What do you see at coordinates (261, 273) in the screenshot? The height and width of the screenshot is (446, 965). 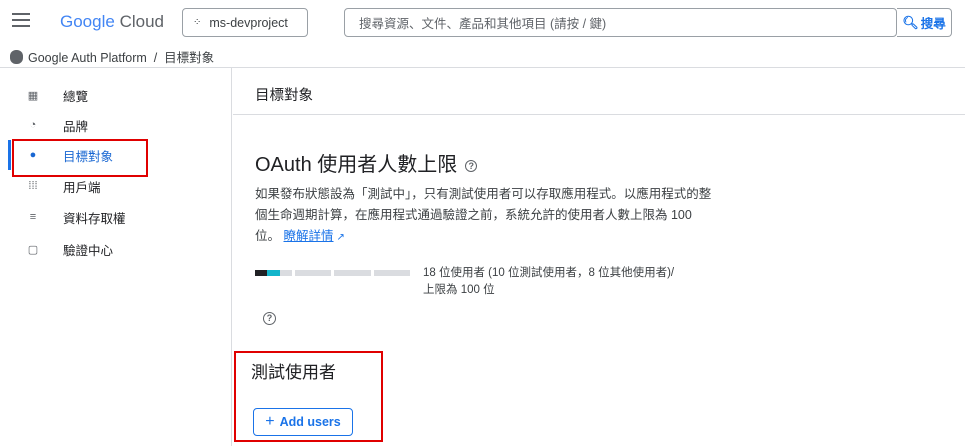 I see `progress-fill-test-users` at bounding box center [261, 273].